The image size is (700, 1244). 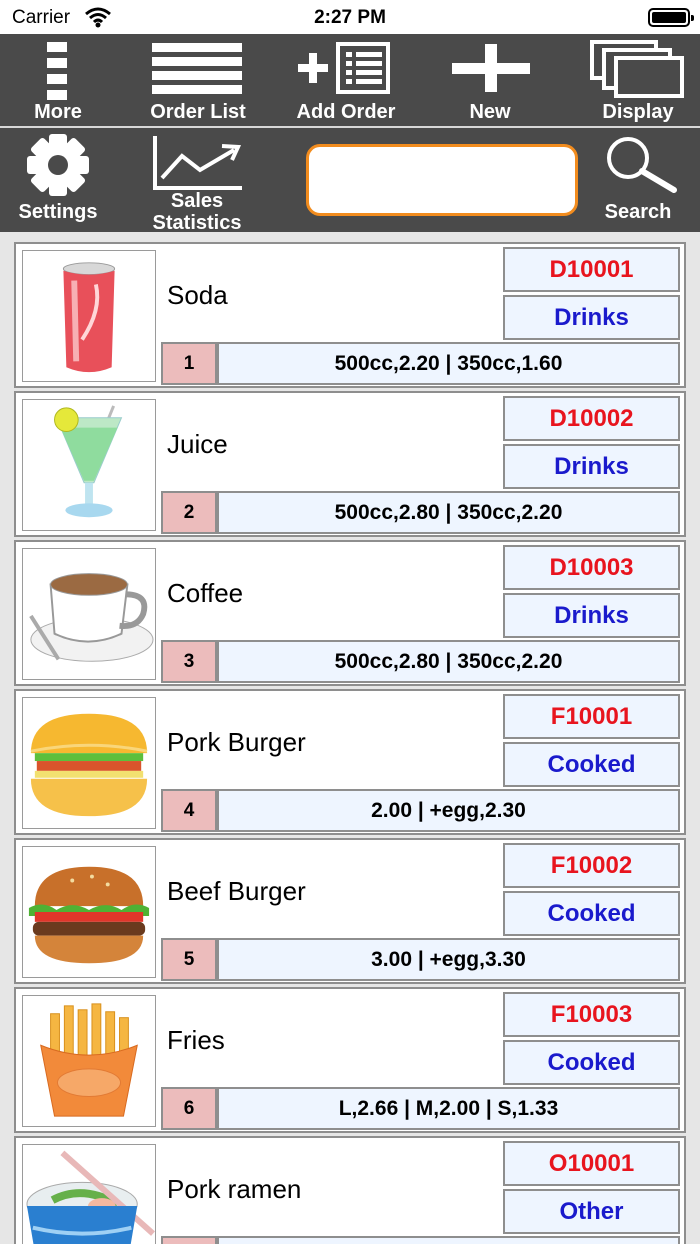 I want to click on product-prices: 2.00 | +egg,2.30, so click(x=448, y=810).